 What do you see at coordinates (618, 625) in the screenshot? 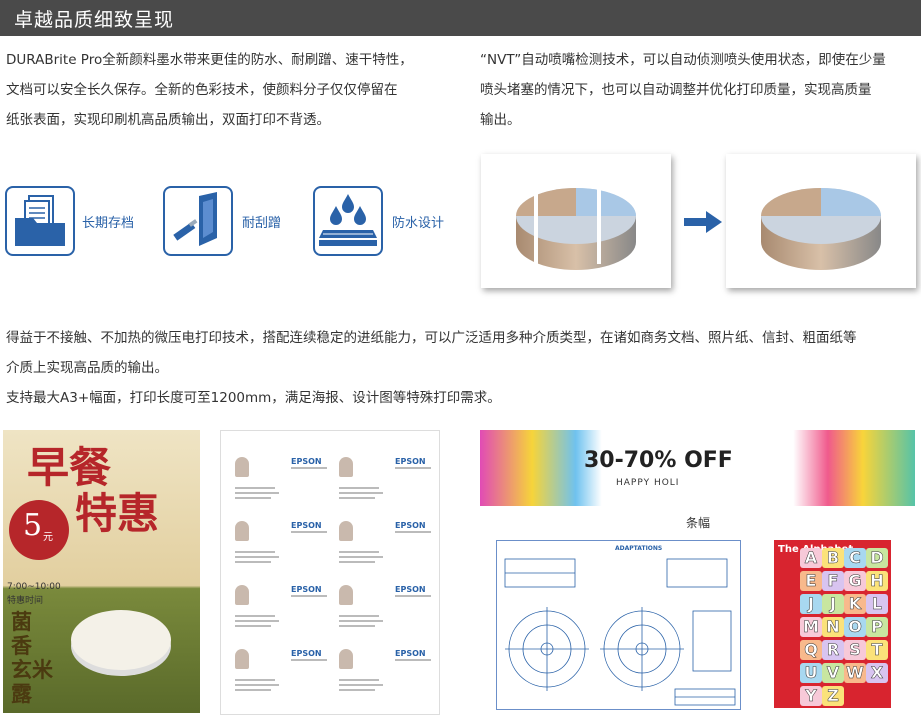
I see `engineering-drawing-image: ADAPTATIONS` at bounding box center [618, 625].